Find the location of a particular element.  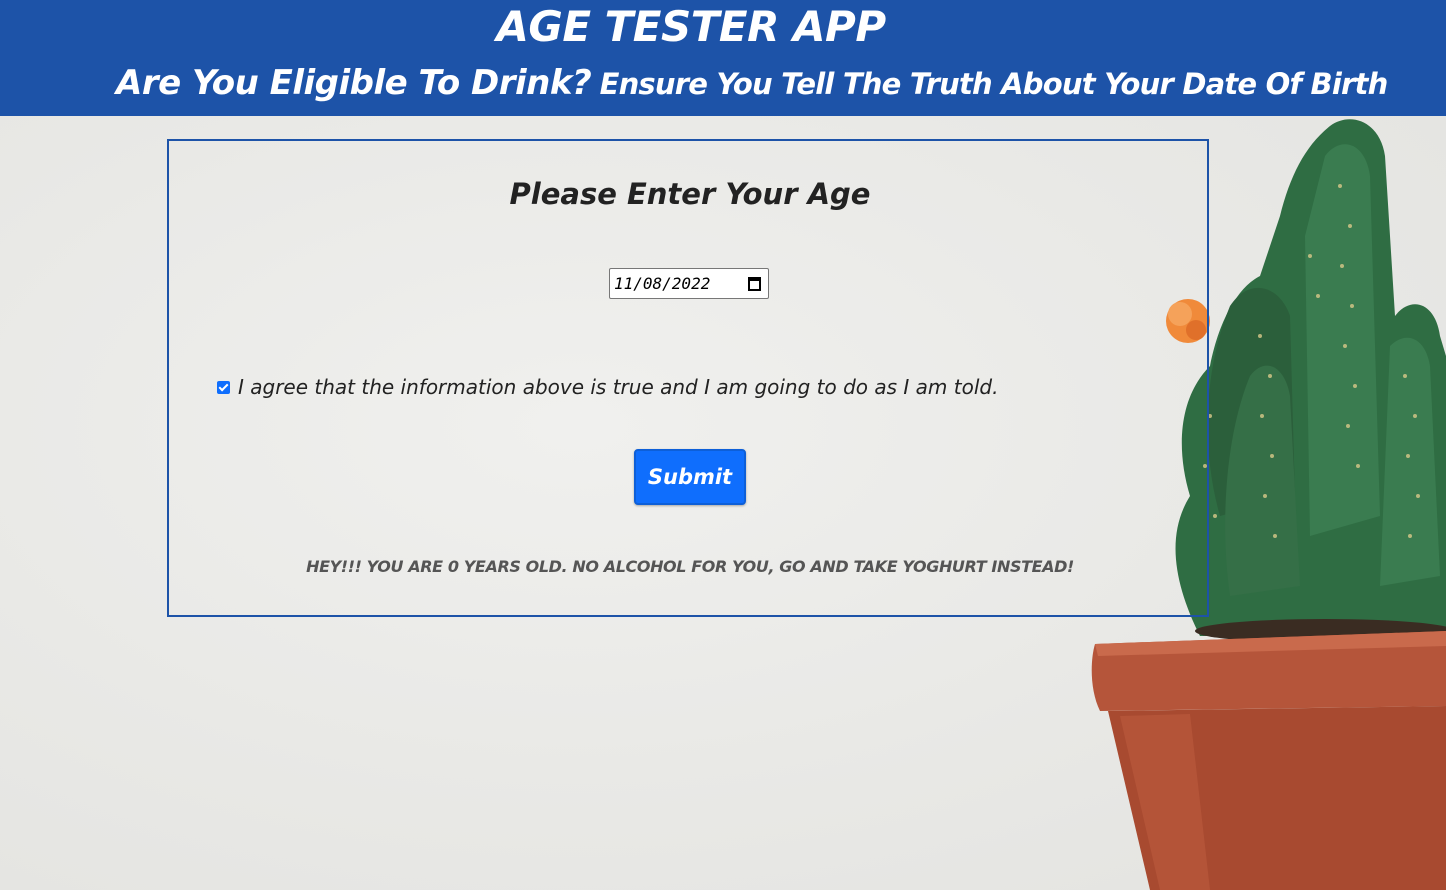

subtitle-question: Are You Eligible To Drink? is located at coordinates (354, 83).